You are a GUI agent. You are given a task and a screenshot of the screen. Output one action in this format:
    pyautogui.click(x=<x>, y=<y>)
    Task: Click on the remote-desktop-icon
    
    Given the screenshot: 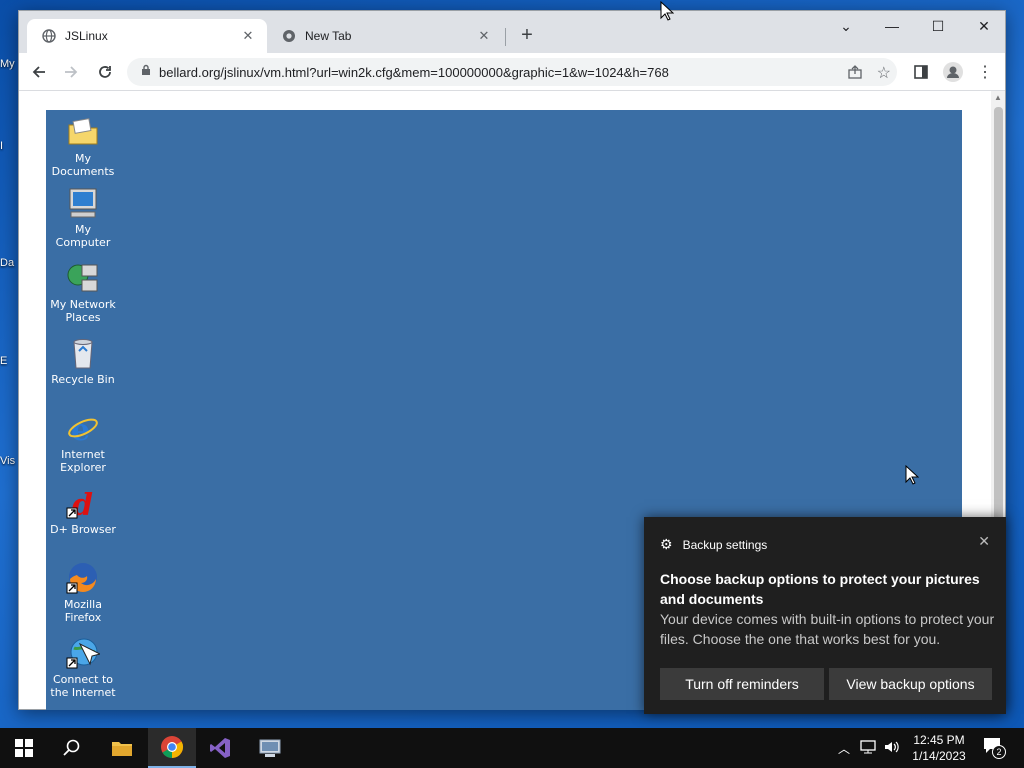 What is the action you would take?
    pyautogui.click(x=270, y=748)
    